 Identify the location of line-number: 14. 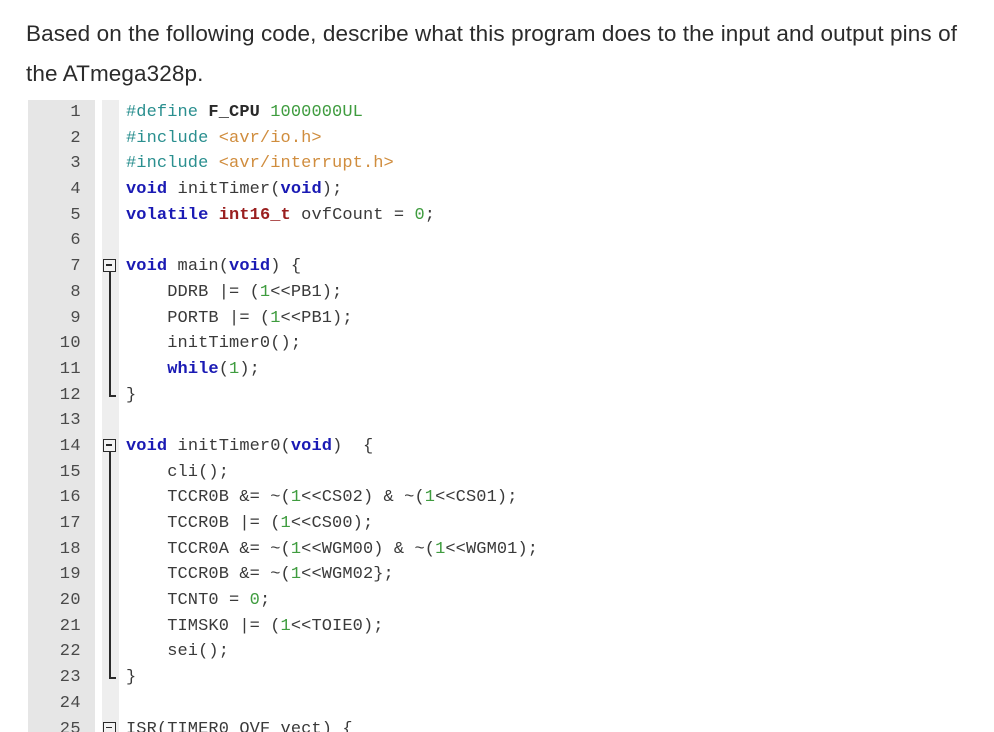
(58, 446).